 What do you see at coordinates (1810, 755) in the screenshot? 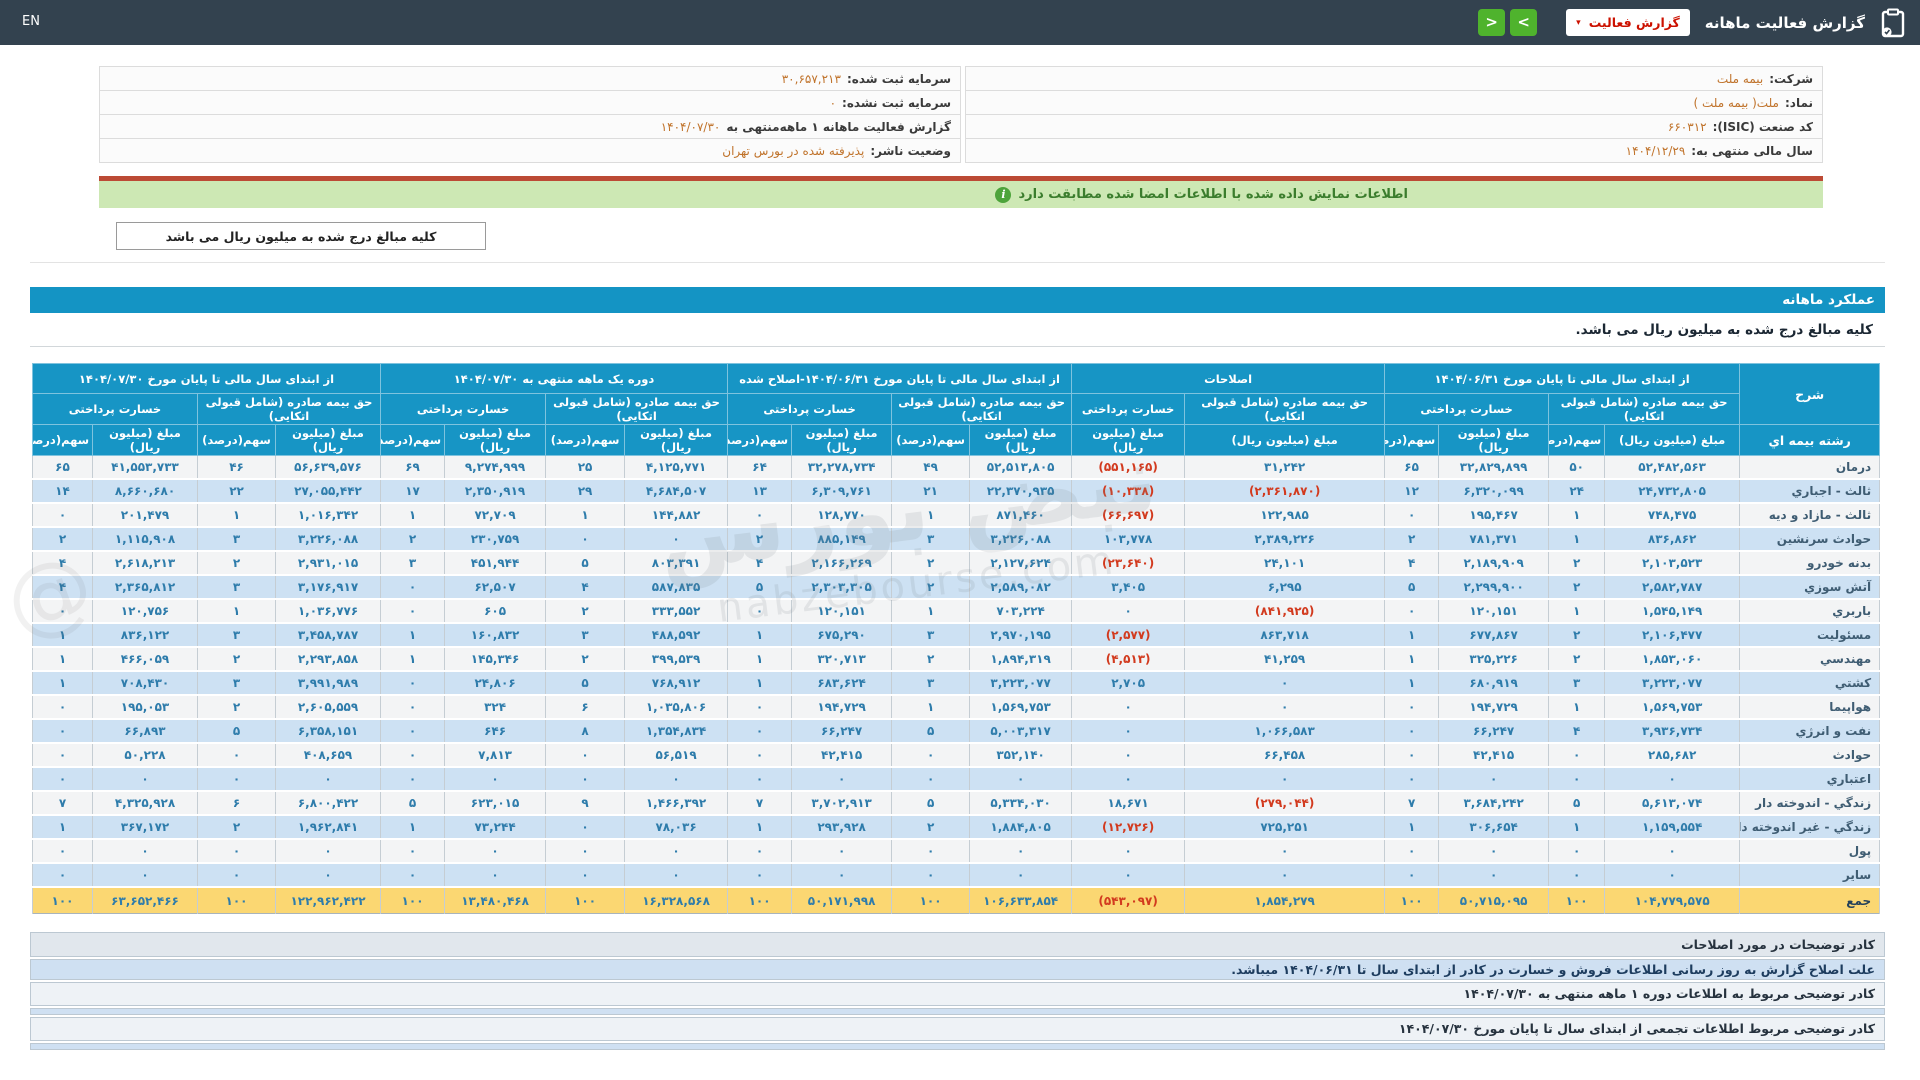
I see `row-label: حوادث` at bounding box center [1810, 755].